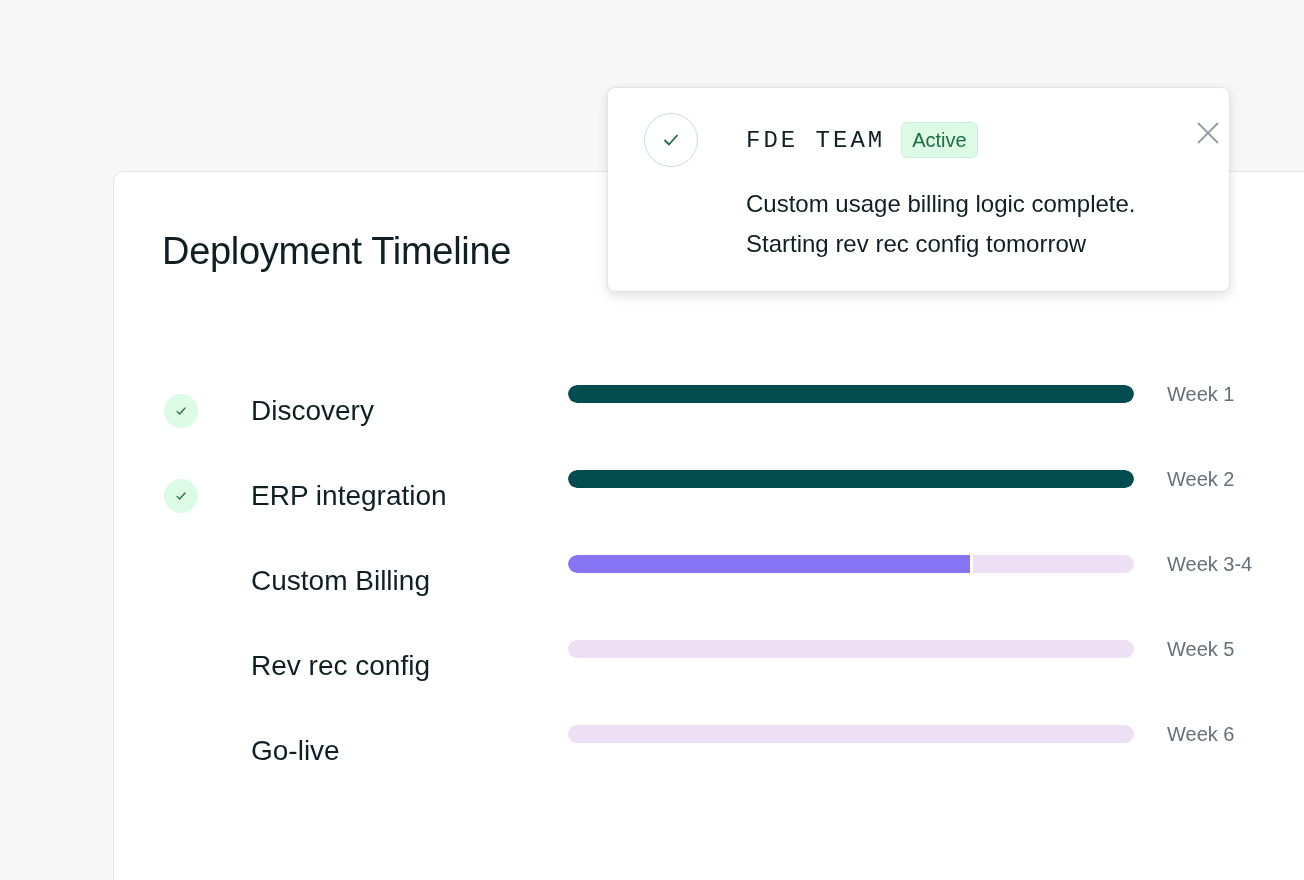 The image size is (1304, 880). Describe the element at coordinates (941, 224) in the screenshot. I see `notification-message: Custom usage billing logic complete. Starting rev rec config tomorrow` at that location.